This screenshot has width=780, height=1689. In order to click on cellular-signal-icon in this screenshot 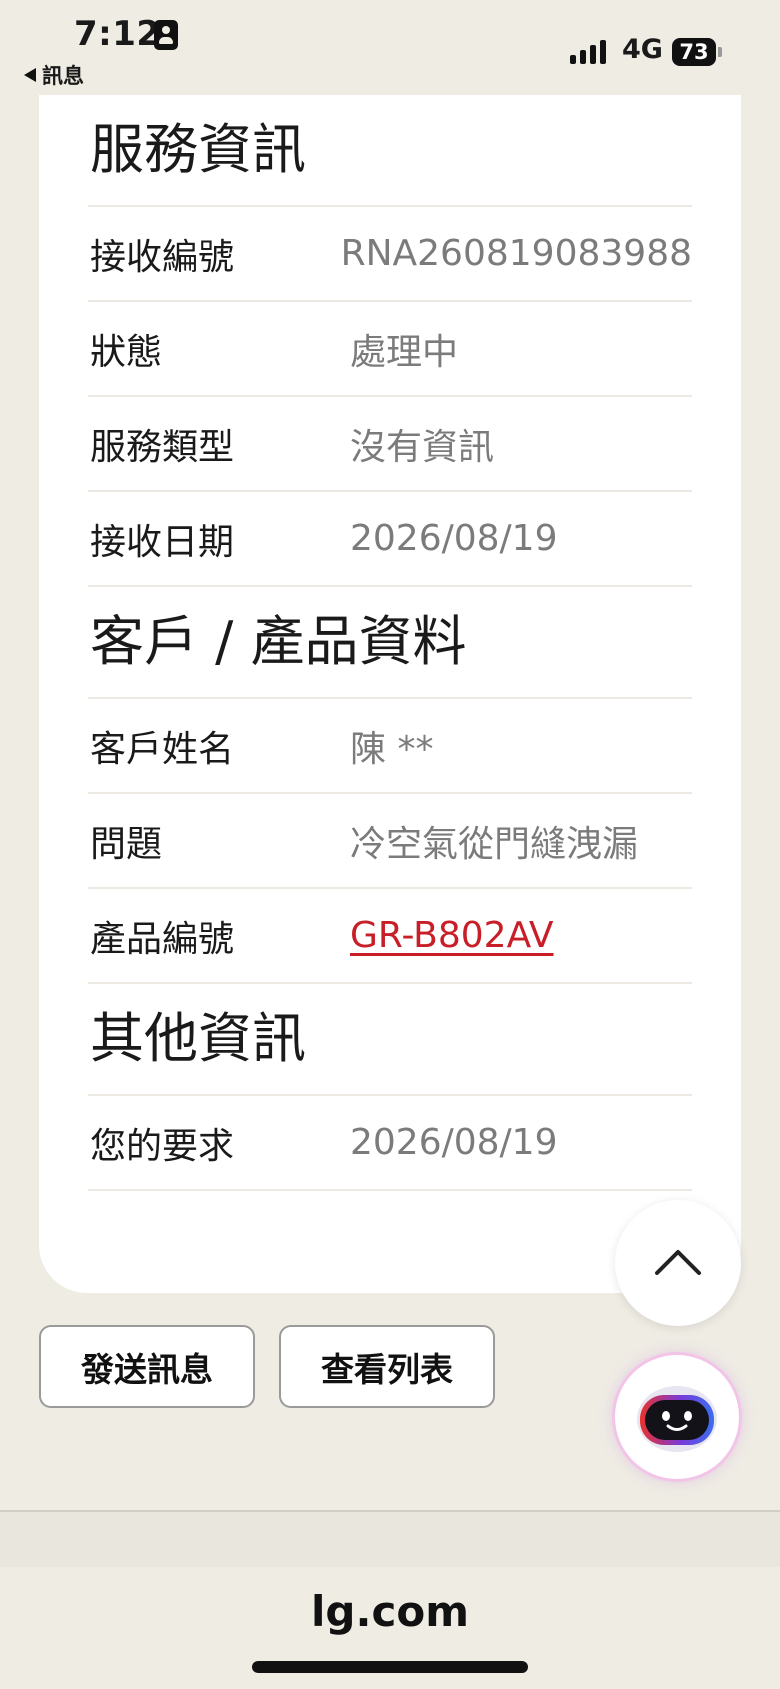, I will do `click(588, 52)`.